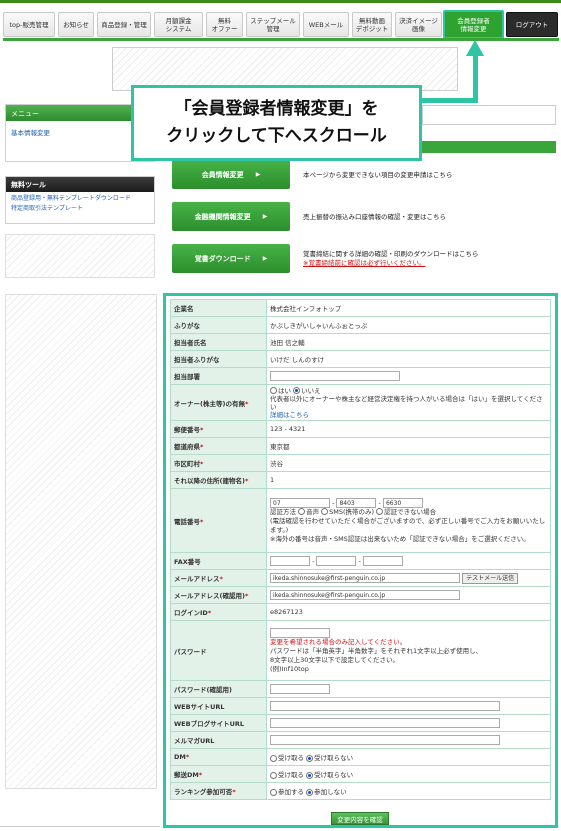 The width and height of the screenshot is (561, 831). What do you see at coordinates (490, 578) in the screenshot?
I see `test-mail-button: テストメール送信` at bounding box center [490, 578].